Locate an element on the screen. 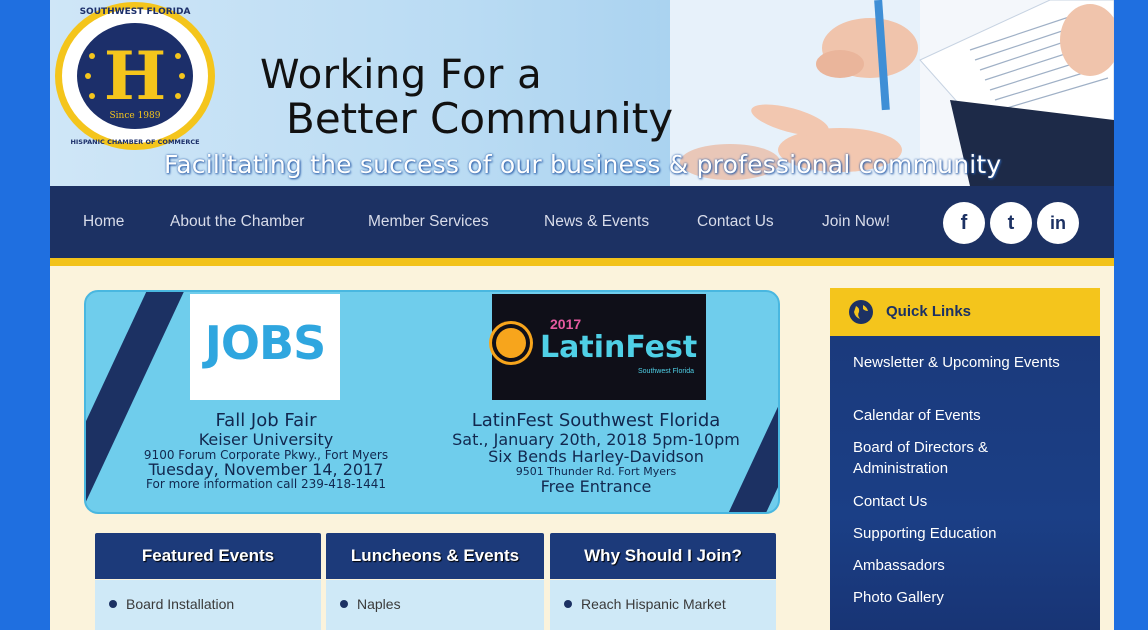 The width and height of the screenshot is (1148, 630). why-join-item: Reach Hispanic Market is located at coordinates (645, 604).